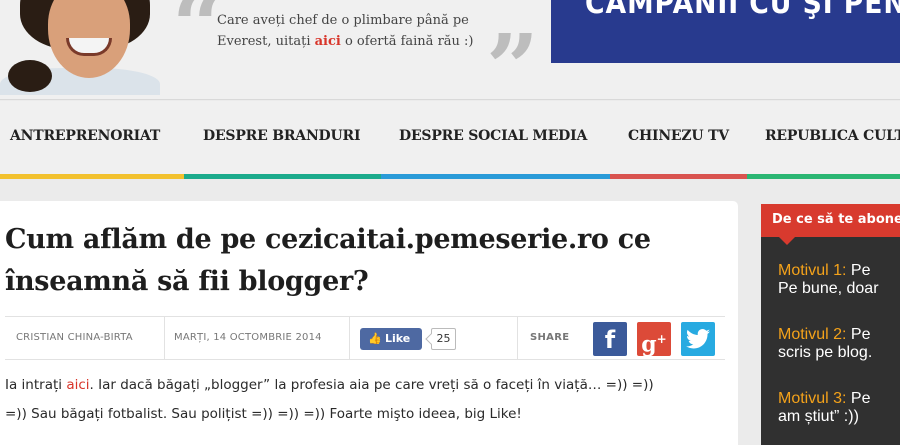 This screenshot has height=445, width=900. What do you see at coordinates (610, 339) in the screenshot?
I see `facebook-icon: f` at bounding box center [610, 339].